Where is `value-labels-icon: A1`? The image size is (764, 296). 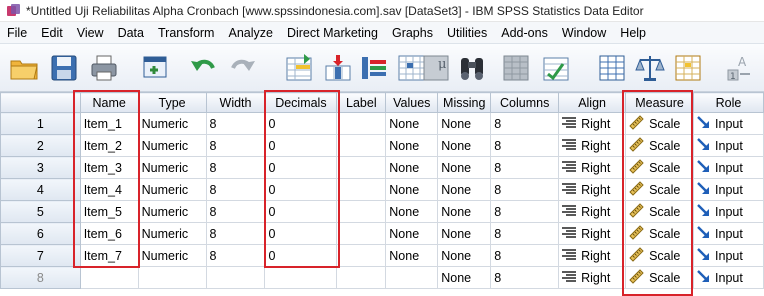
value-labels-icon: A1 is located at coordinates (740, 68).